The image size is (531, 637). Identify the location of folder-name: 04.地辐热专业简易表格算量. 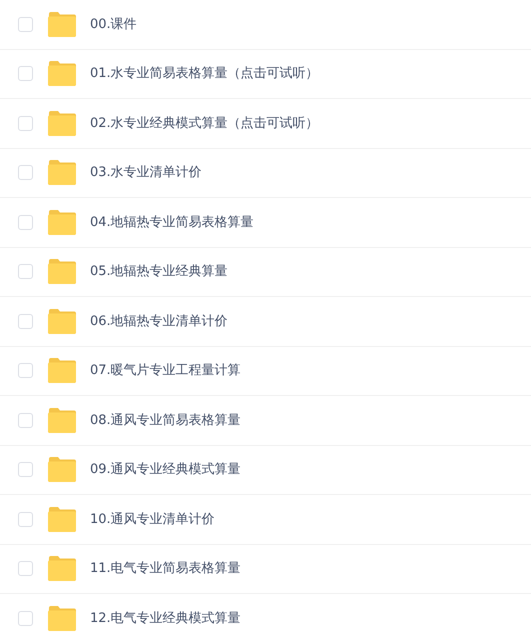
(172, 222).